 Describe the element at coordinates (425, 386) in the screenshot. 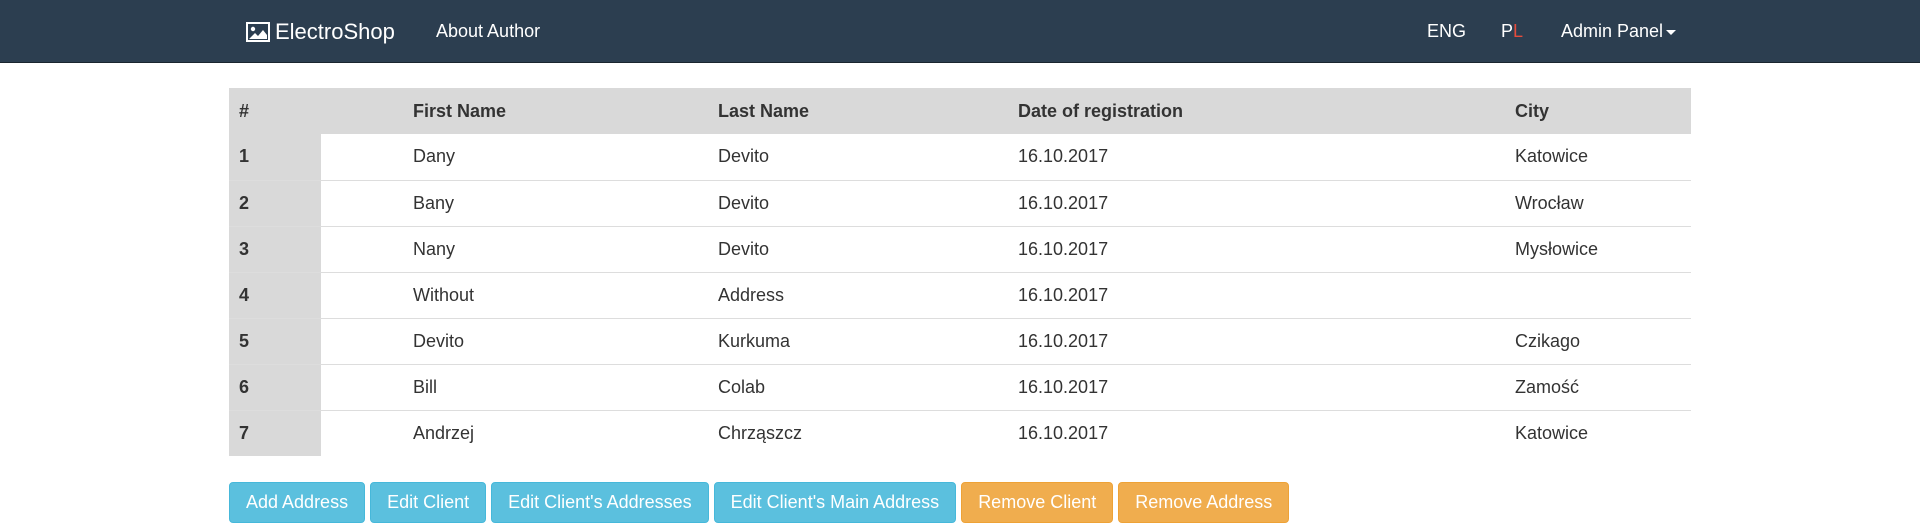

I see `cell-first-name: Bill` at that location.